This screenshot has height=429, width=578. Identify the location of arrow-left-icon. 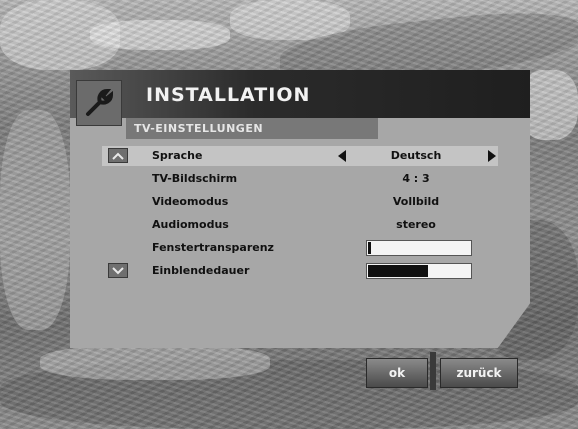
(342, 156).